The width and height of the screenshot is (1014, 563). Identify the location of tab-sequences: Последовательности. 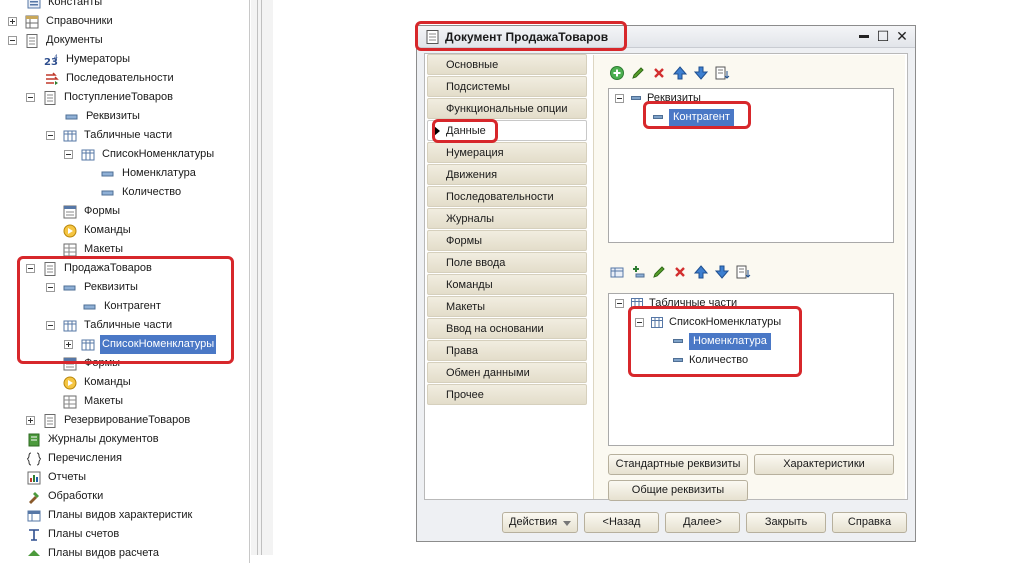
(507, 196).